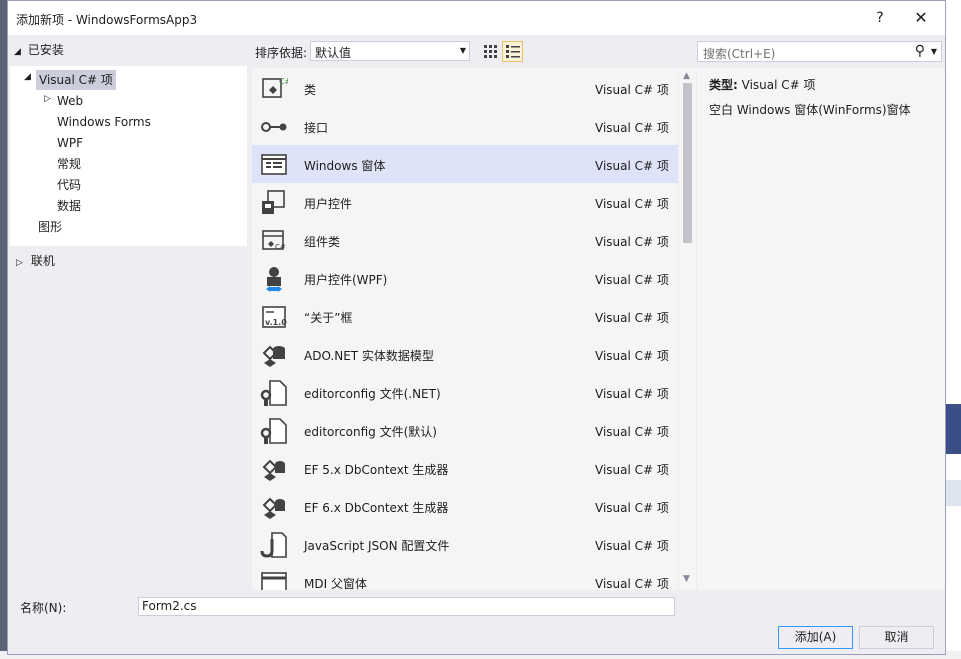  I want to click on name-label: 名称(N):, so click(43, 608).